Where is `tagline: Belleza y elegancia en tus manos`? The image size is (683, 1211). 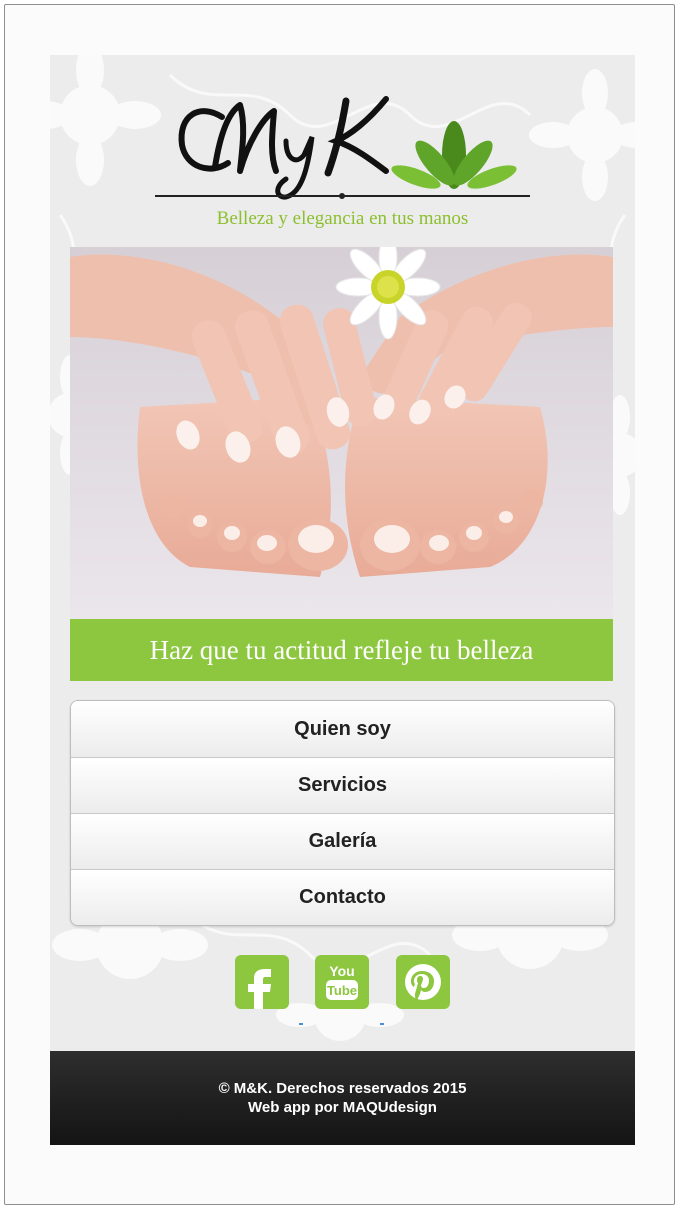
tagline: Belleza y elegancia en tus manos is located at coordinates (342, 218).